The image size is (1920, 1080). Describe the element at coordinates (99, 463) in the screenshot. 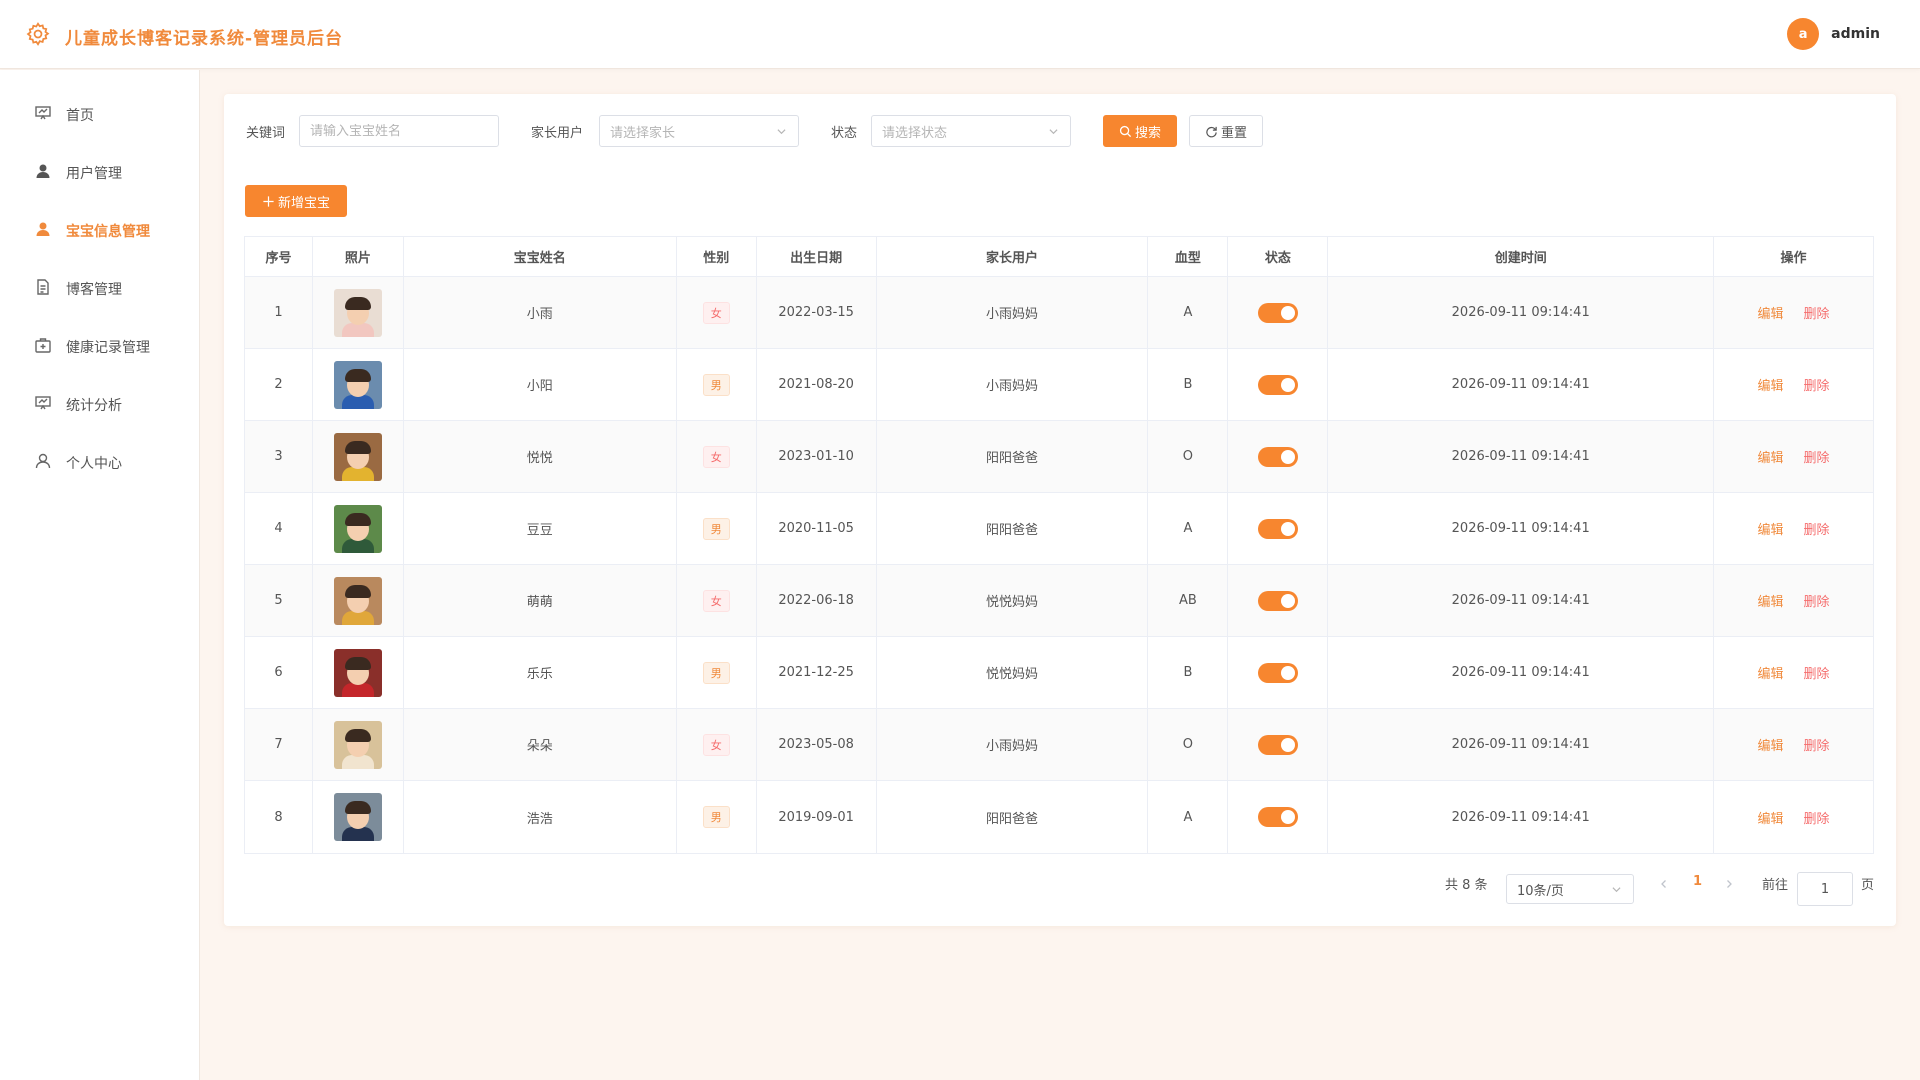

I see `sidebar-item-profile: 个人中心` at that location.